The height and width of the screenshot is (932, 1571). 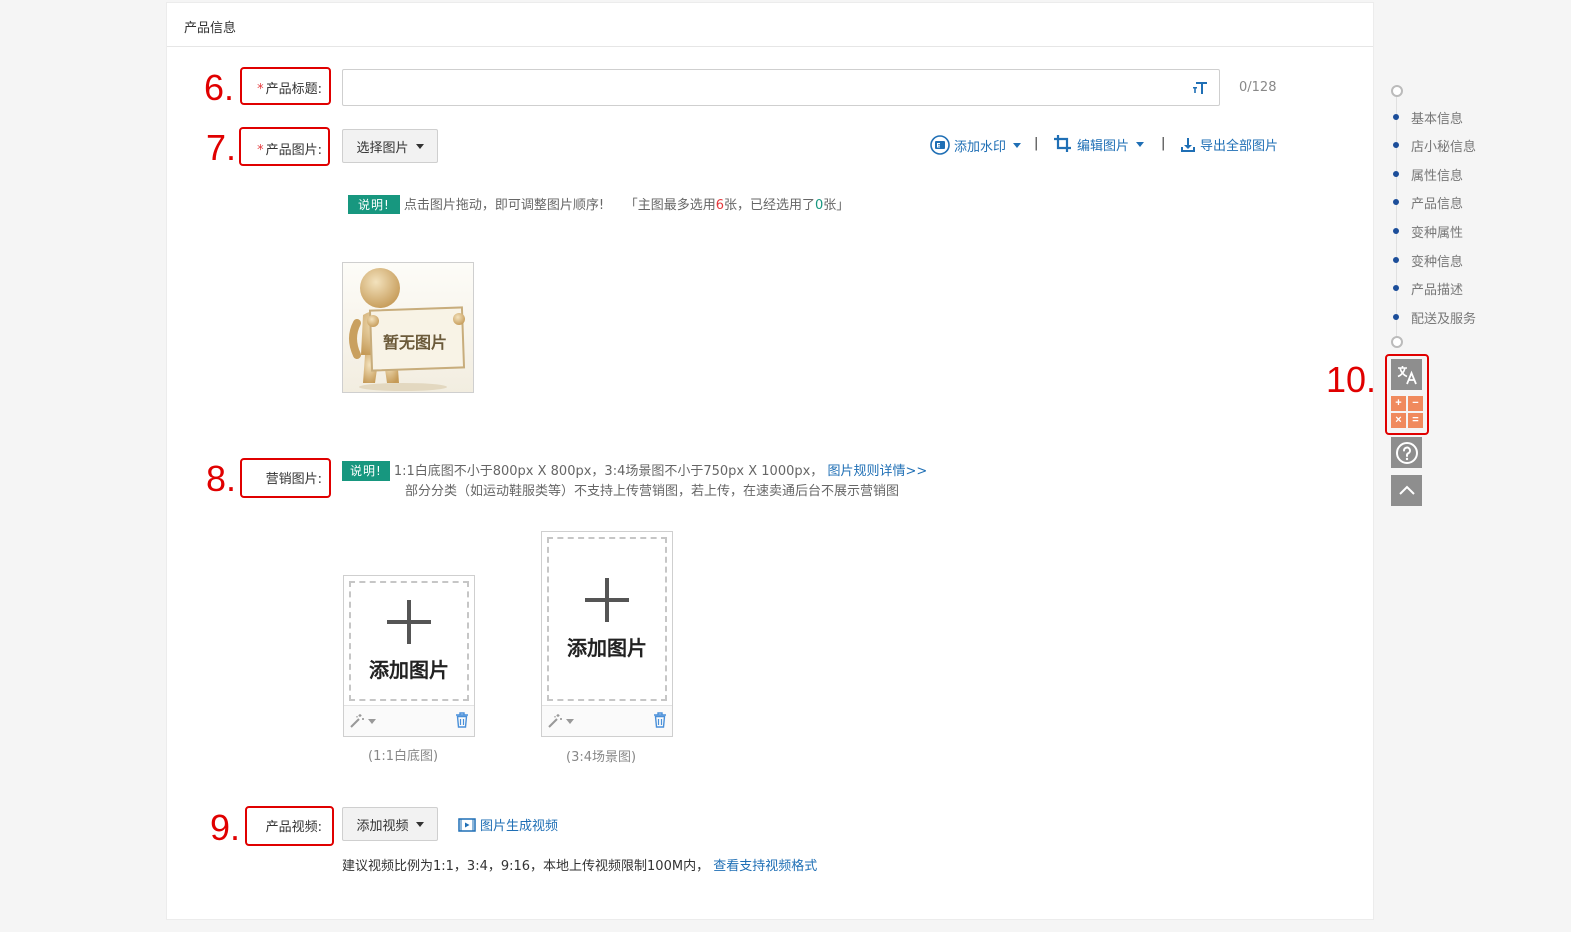 I want to click on nav-start-ring, so click(x=1397, y=91).